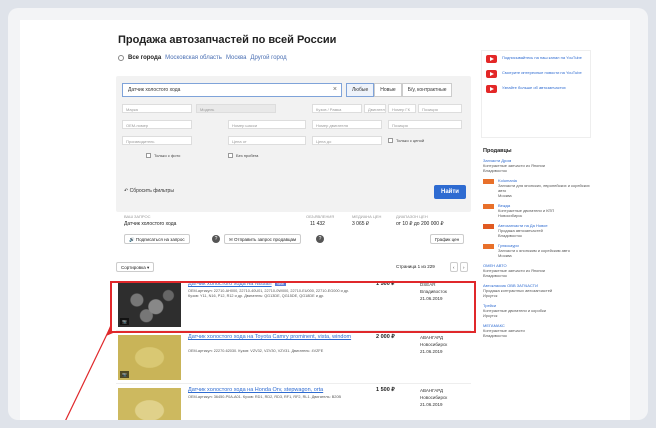  Describe the element at coordinates (347, 124) in the screenshot. I see `engine-number-input: Номер двигателя` at that location.